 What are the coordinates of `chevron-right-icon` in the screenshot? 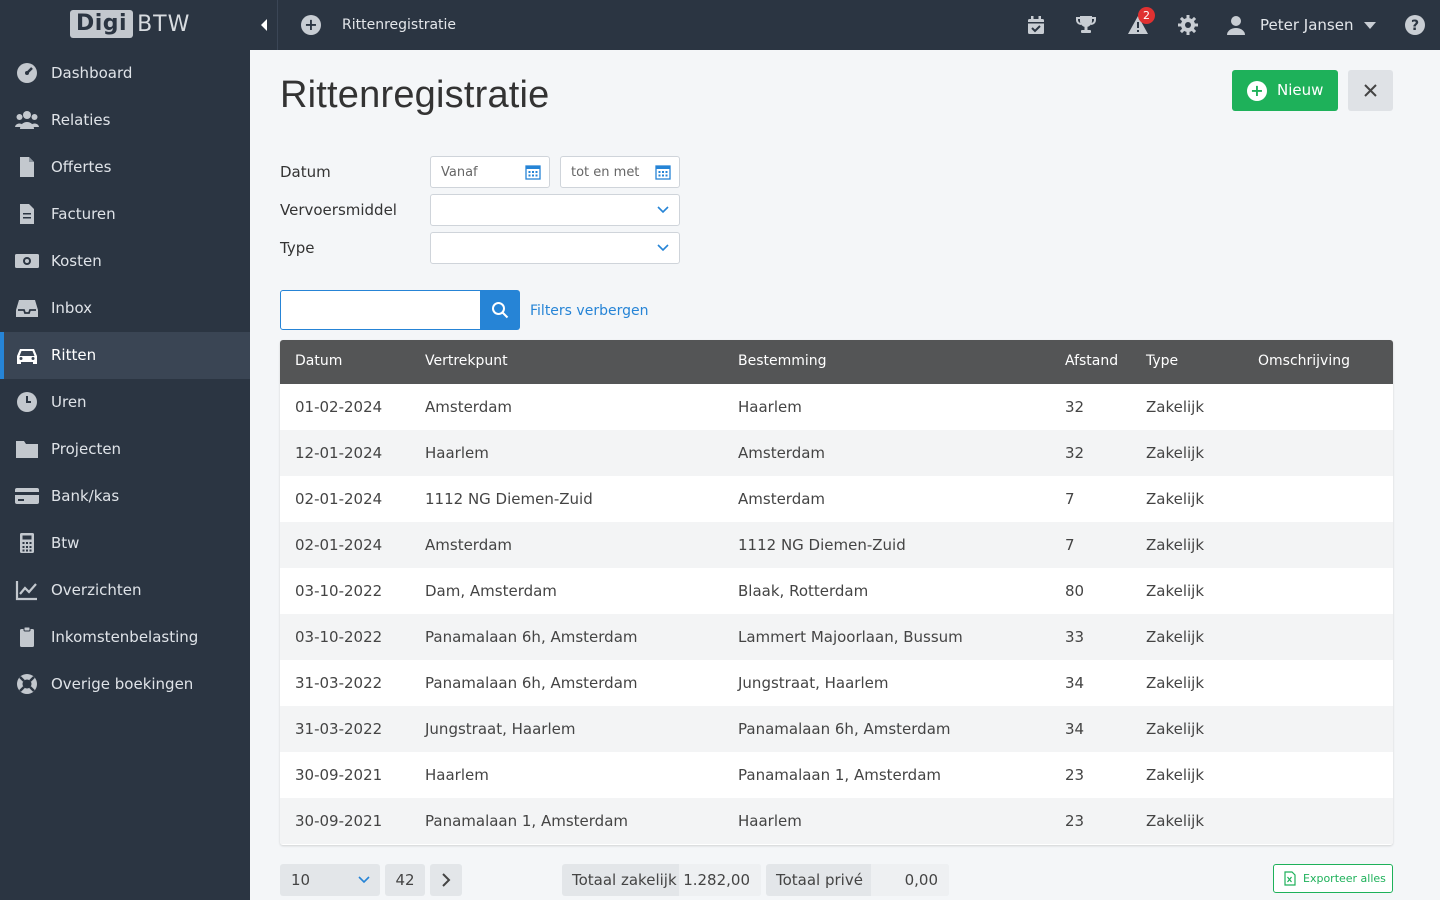 It's located at (446, 880).